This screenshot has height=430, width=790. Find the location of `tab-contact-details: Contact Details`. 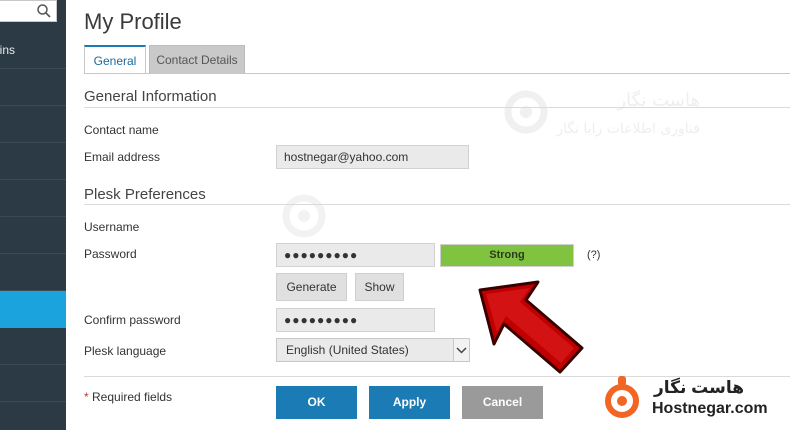

tab-contact-details: Contact Details is located at coordinates (197, 59).